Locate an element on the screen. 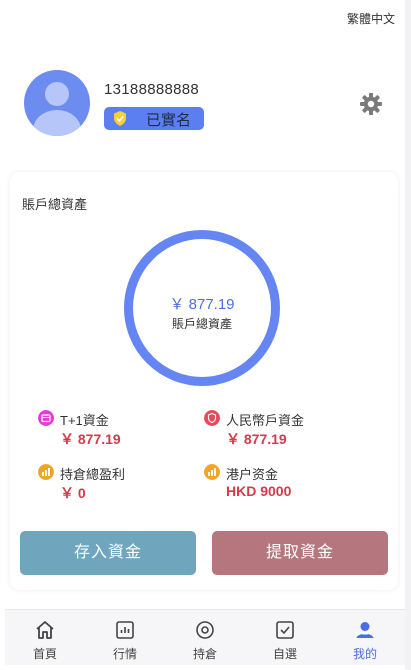 The height and width of the screenshot is (670, 411). tab-home: 首頁 is located at coordinates (45, 638).